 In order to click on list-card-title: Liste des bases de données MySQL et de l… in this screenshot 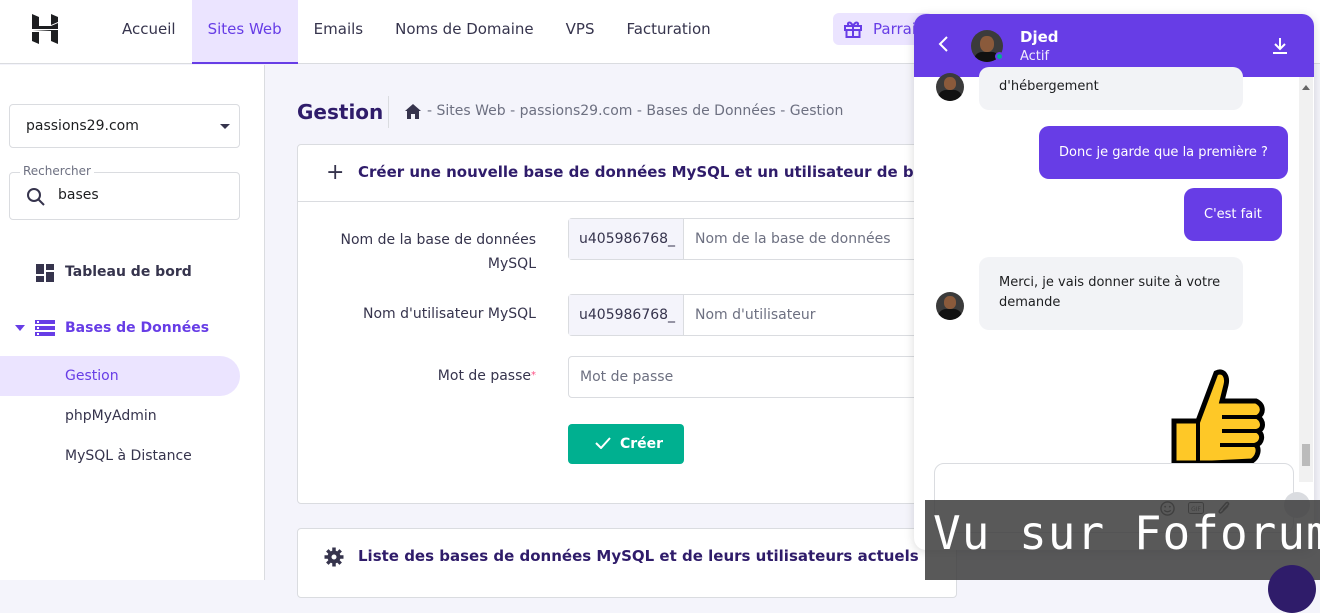, I will do `click(638, 556)`.